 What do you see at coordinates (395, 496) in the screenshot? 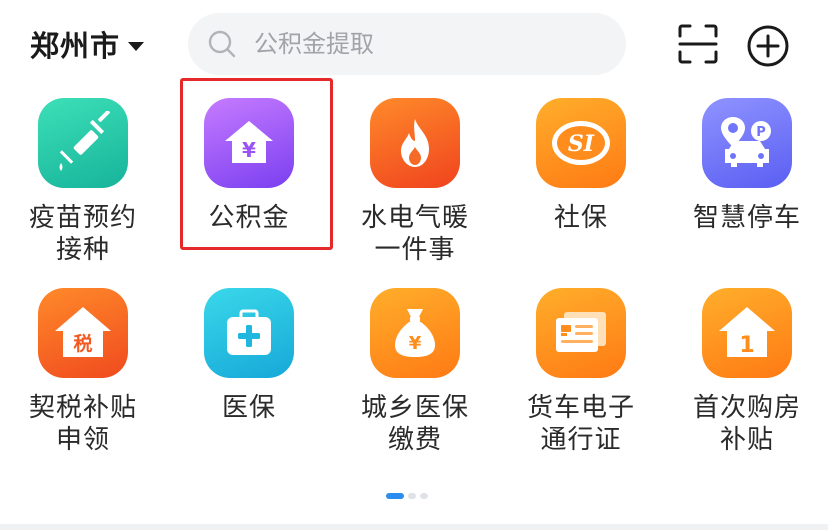
I see `page-dot-active` at bounding box center [395, 496].